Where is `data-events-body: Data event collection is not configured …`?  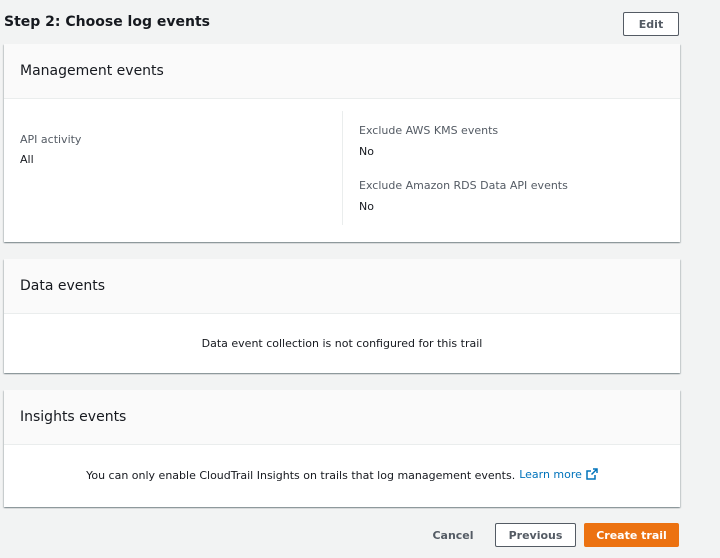 data-events-body: Data event collection is not configured … is located at coordinates (342, 343).